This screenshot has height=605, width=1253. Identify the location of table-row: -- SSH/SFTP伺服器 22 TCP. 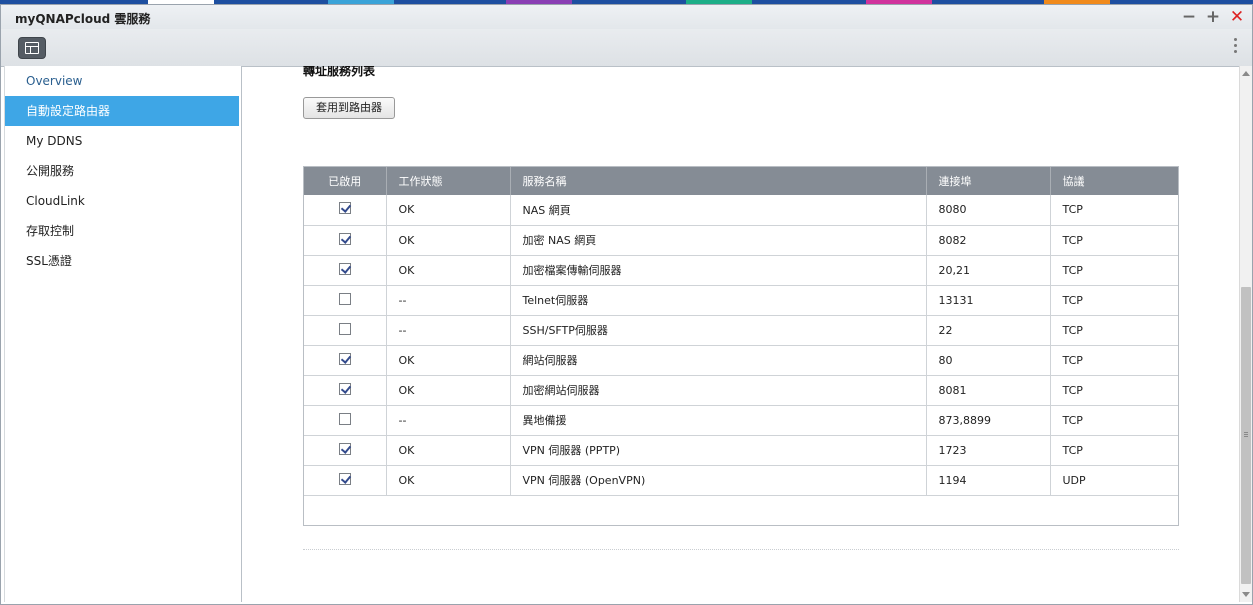
(741, 330).